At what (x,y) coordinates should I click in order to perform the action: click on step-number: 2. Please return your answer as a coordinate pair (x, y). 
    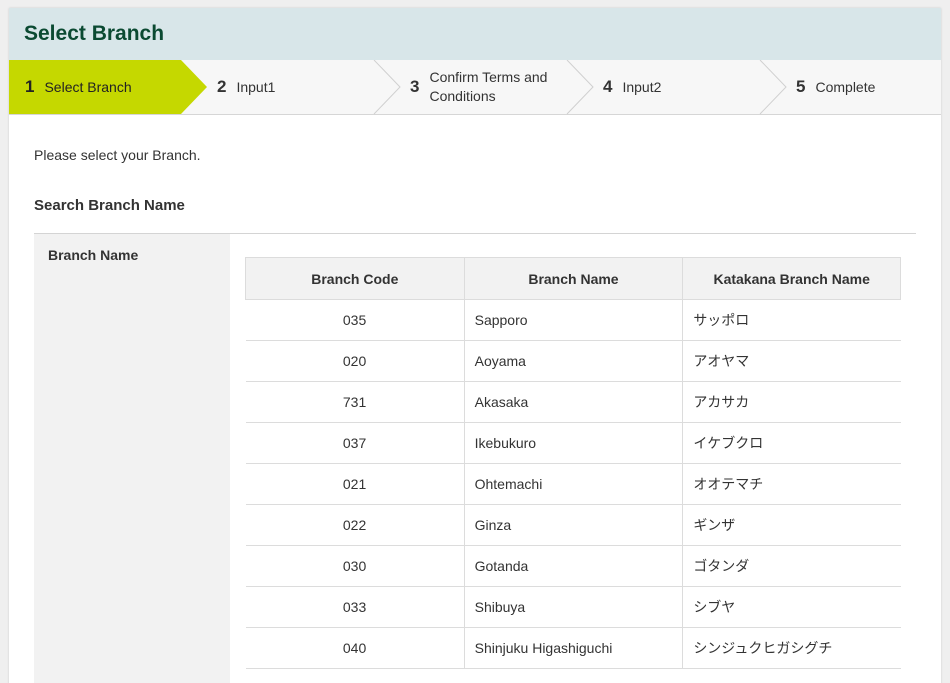
    Looking at the image, I should click on (222, 86).